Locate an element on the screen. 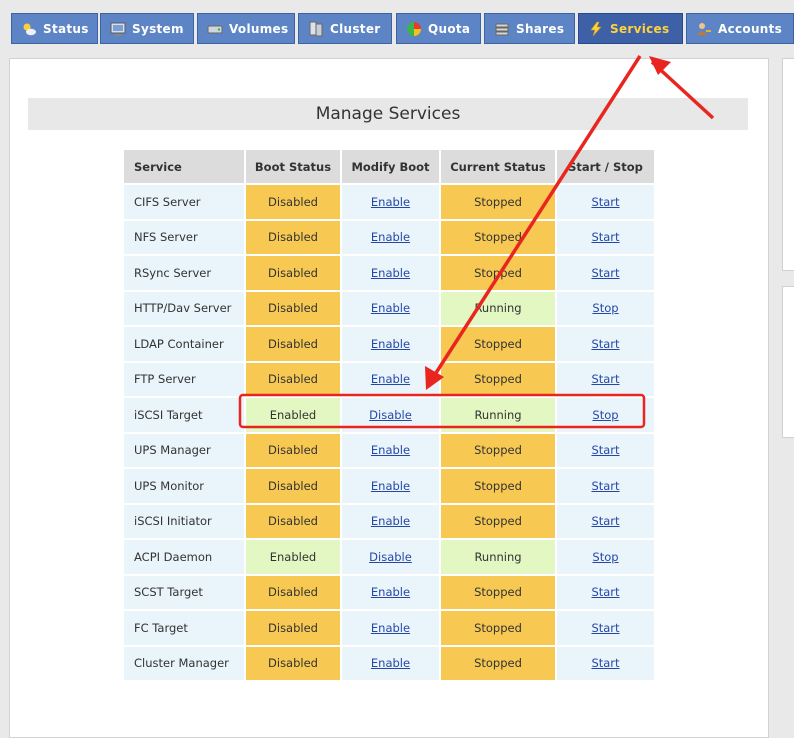  lightning-icon is located at coordinates (596, 29).